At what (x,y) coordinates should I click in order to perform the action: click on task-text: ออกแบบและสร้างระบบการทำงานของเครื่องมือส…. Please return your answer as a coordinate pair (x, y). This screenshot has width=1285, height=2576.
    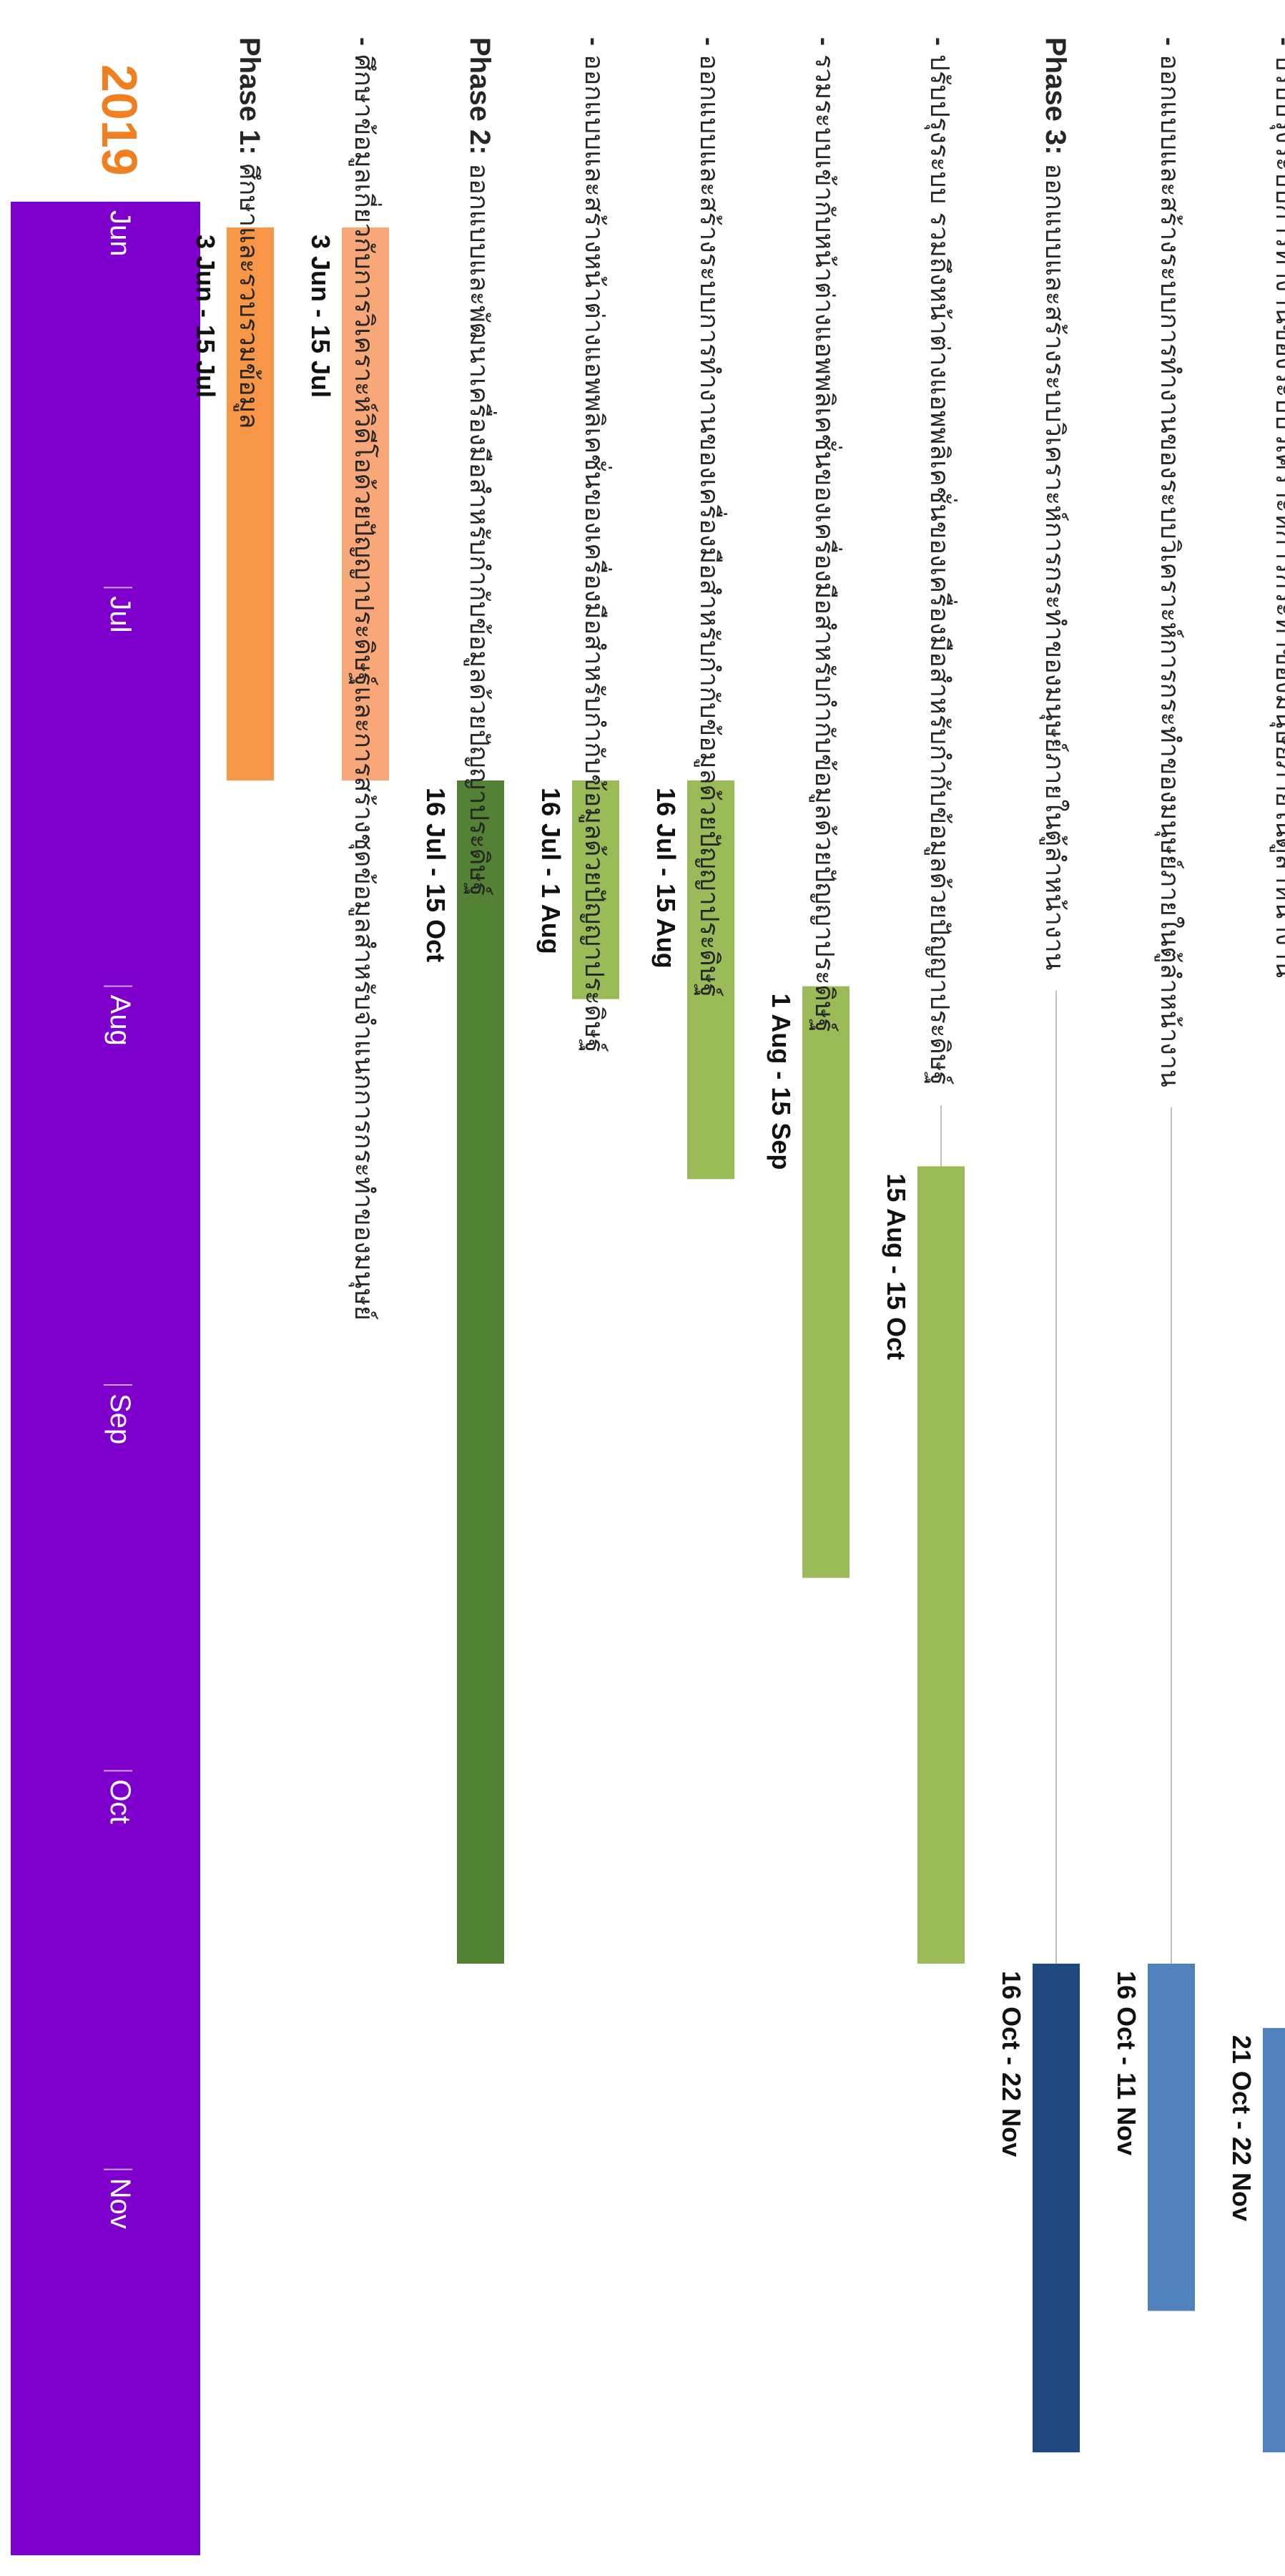
    Looking at the image, I should click on (710, 525).